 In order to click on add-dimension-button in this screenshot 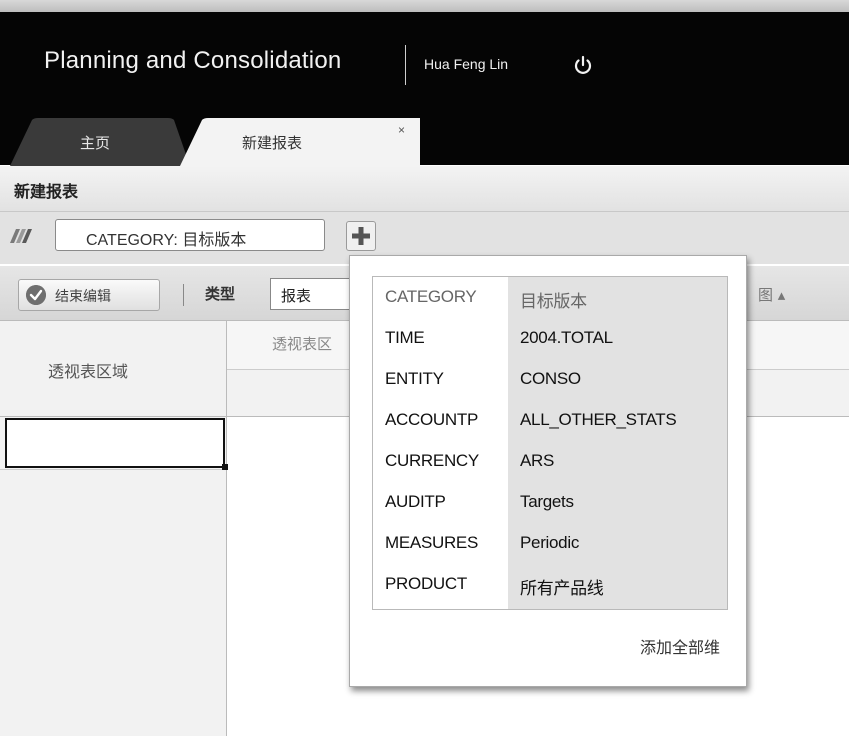, I will do `click(361, 236)`.